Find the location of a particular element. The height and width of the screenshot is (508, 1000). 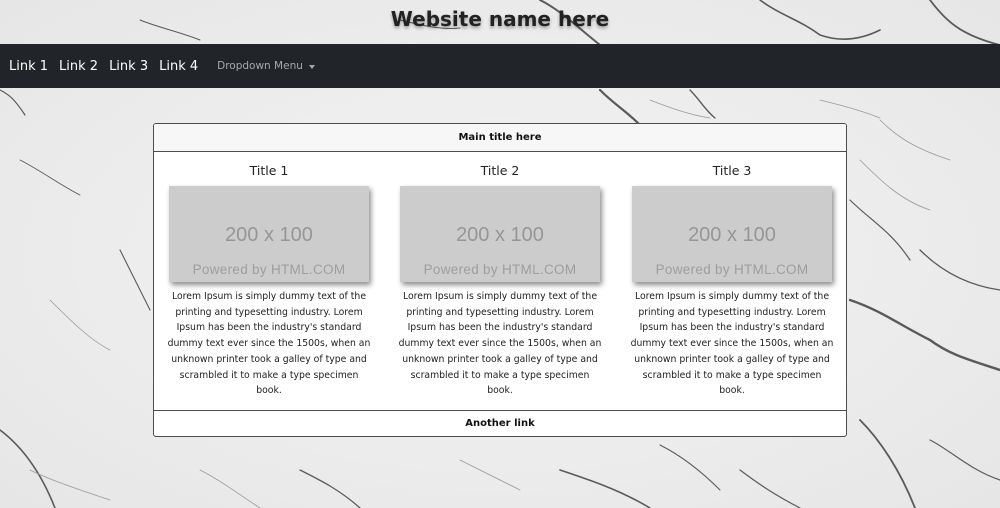

dropdown-menu-toggle: Dropdown Menu is located at coordinates (266, 66).